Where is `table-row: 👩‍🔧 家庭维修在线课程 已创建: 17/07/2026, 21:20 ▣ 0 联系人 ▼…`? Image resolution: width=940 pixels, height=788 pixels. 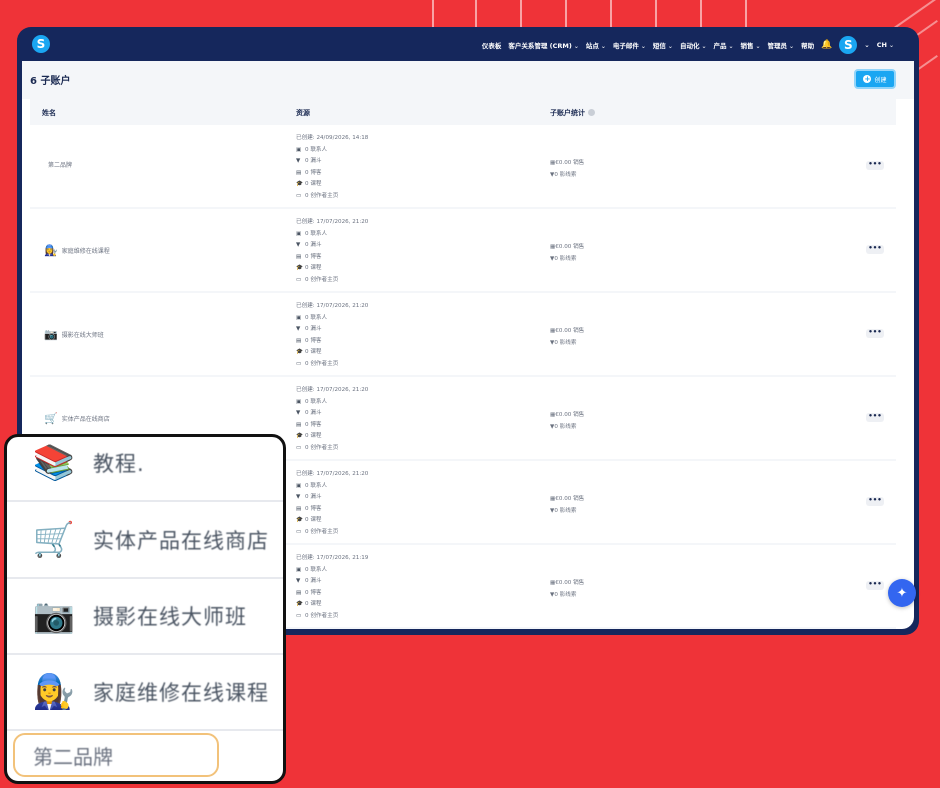 table-row: 👩‍🔧 家庭维修在线课程 已创建: 17/07/2026, 21:20 ▣ 0 联系人 ▼… is located at coordinates (463, 251).